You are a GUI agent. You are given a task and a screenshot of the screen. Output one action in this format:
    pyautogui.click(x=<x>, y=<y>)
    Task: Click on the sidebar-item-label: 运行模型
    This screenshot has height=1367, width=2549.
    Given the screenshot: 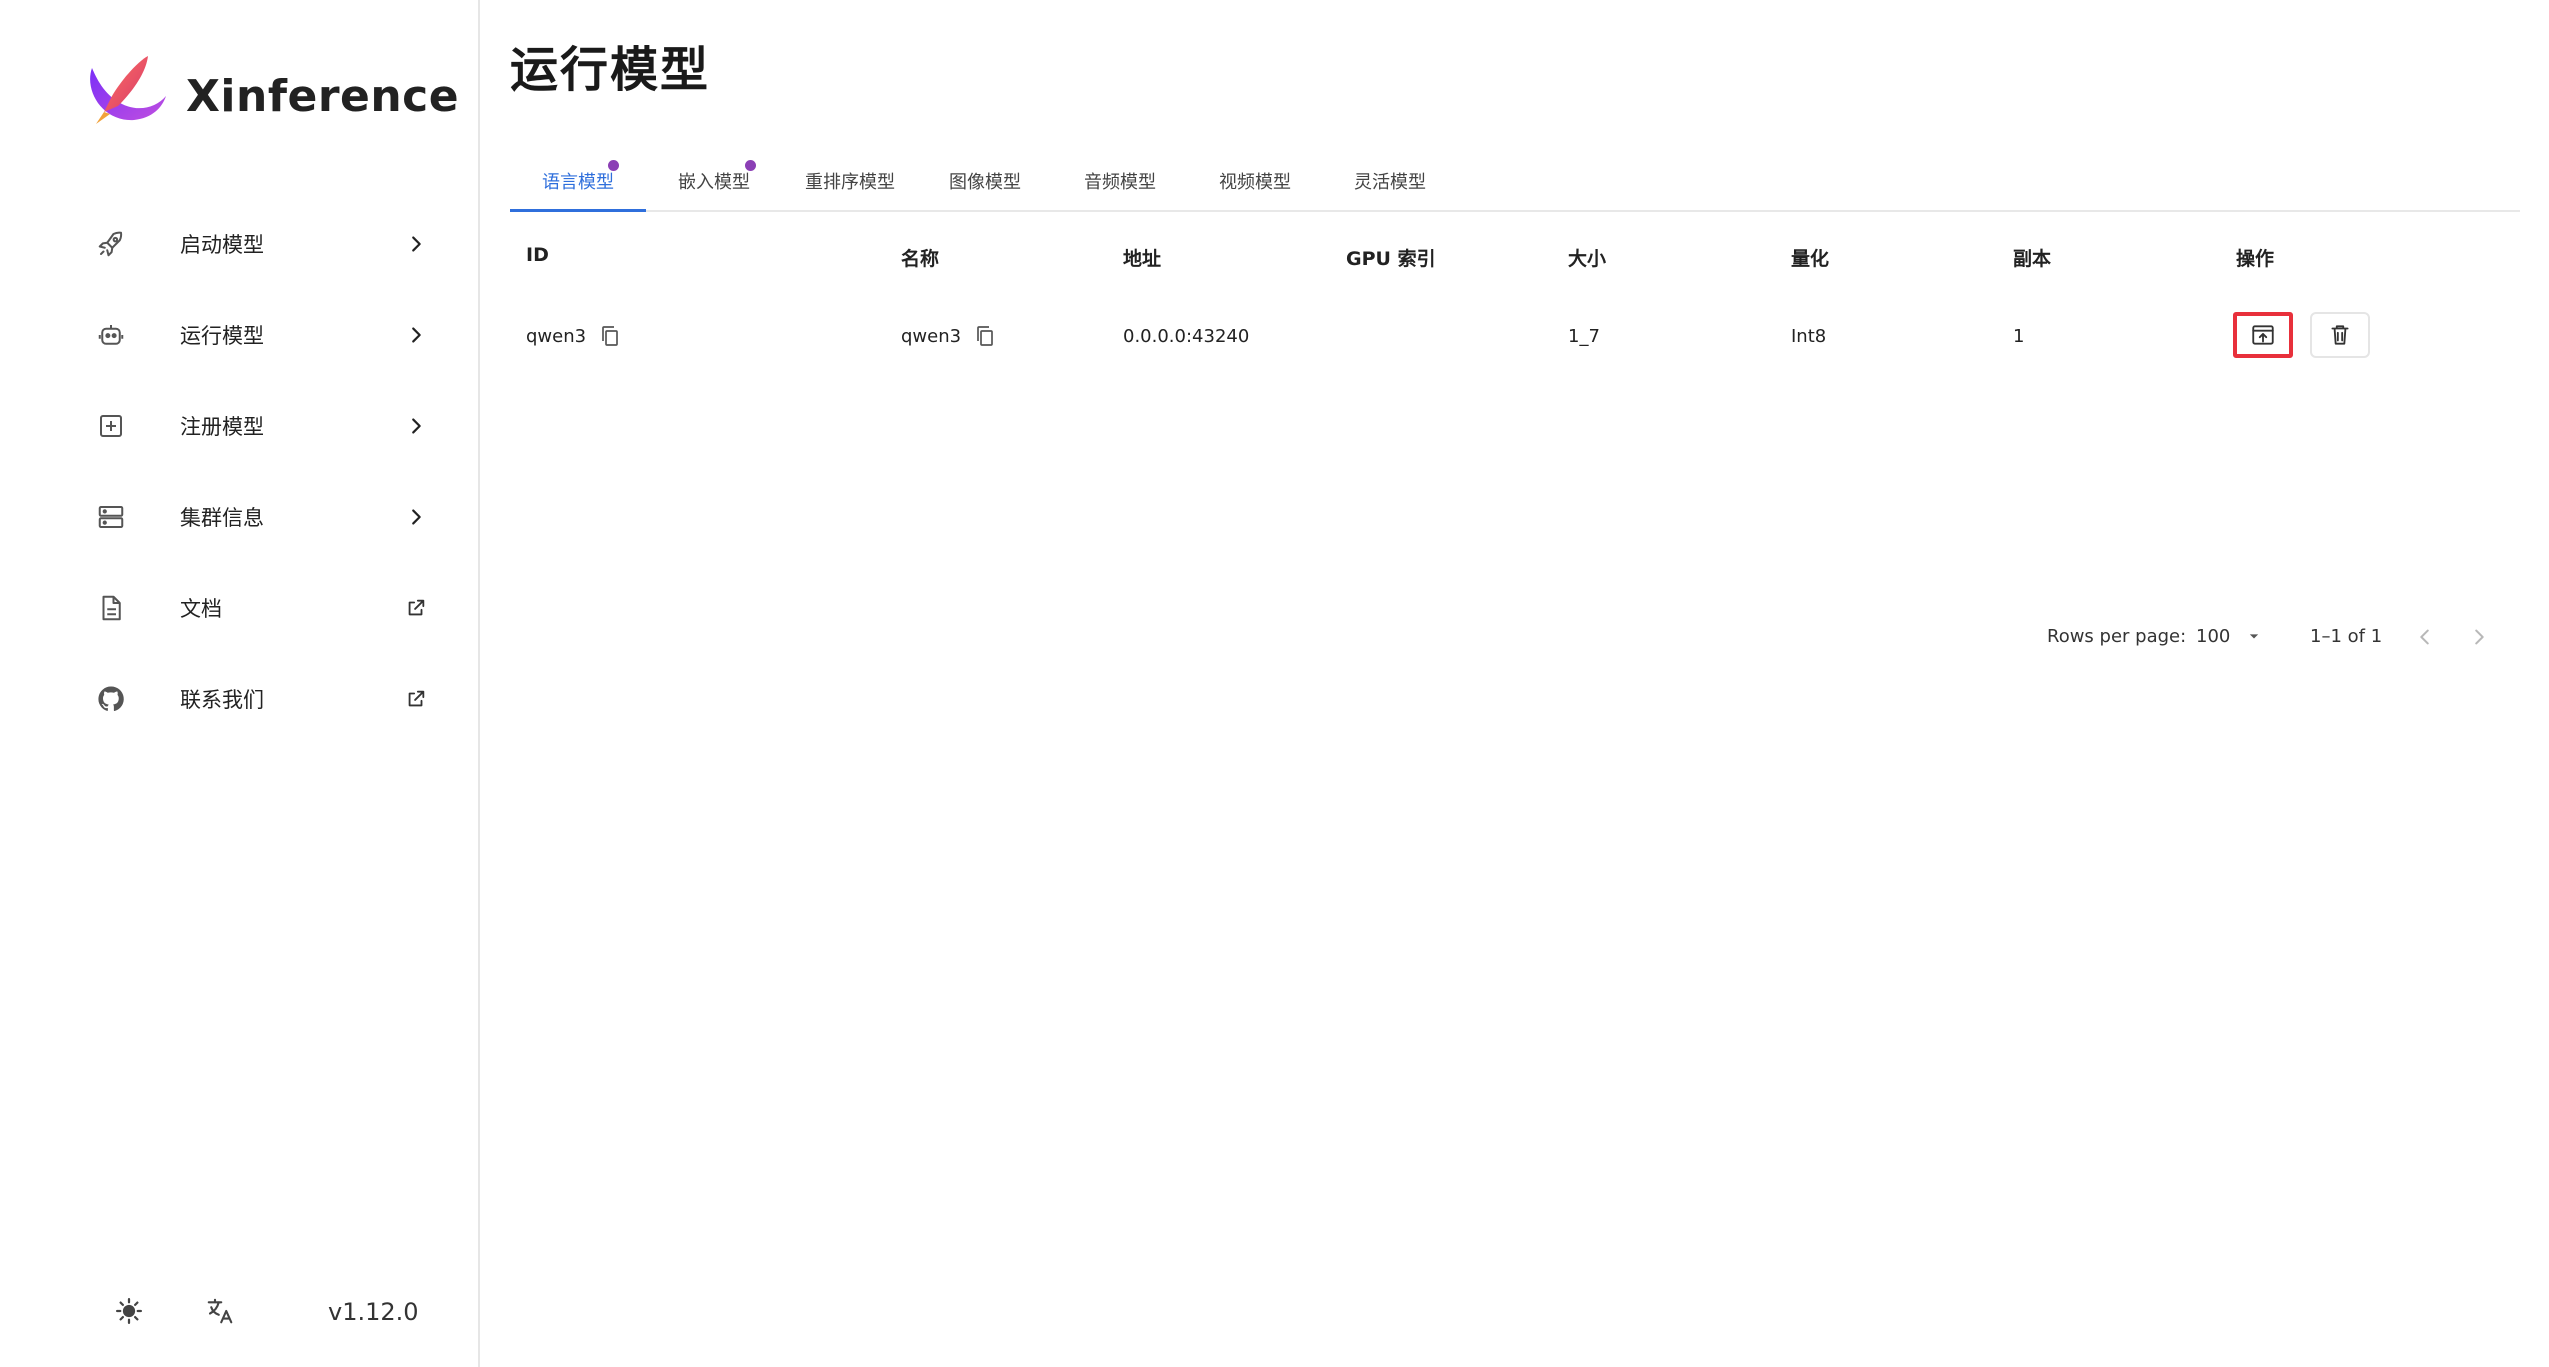 What is the action you would take?
    pyautogui.click(x=222, y=335)
    